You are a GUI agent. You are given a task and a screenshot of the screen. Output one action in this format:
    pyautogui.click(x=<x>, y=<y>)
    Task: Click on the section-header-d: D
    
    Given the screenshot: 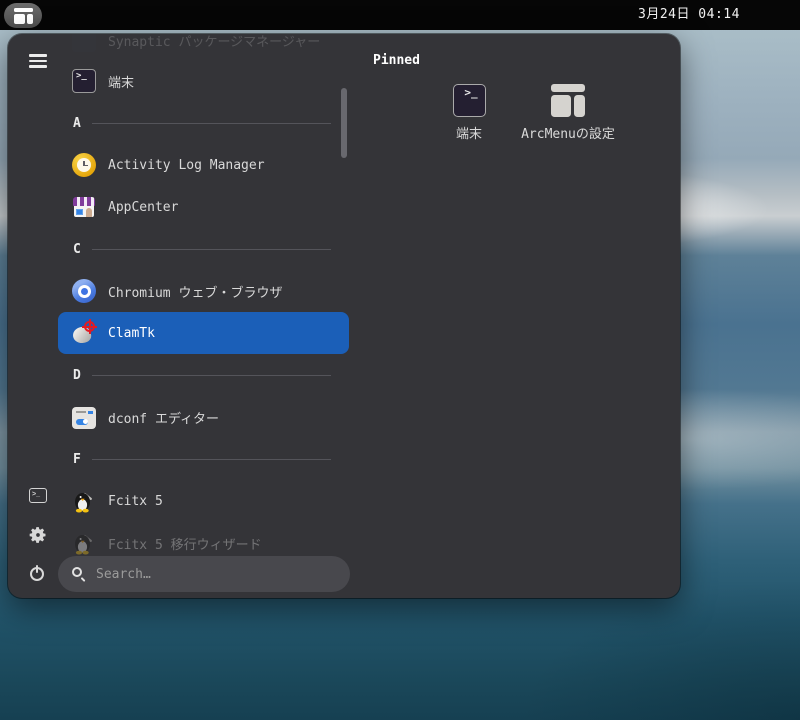 What is the action you would take?
    pyautogui.click(x=203, y=375)
    